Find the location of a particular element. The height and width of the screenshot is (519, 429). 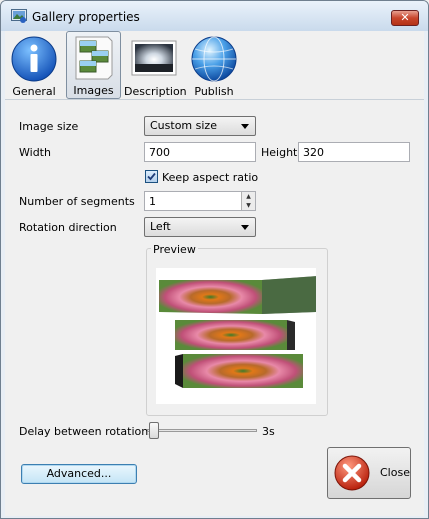

rotation-select: Left is located at coordinates (200, 227).